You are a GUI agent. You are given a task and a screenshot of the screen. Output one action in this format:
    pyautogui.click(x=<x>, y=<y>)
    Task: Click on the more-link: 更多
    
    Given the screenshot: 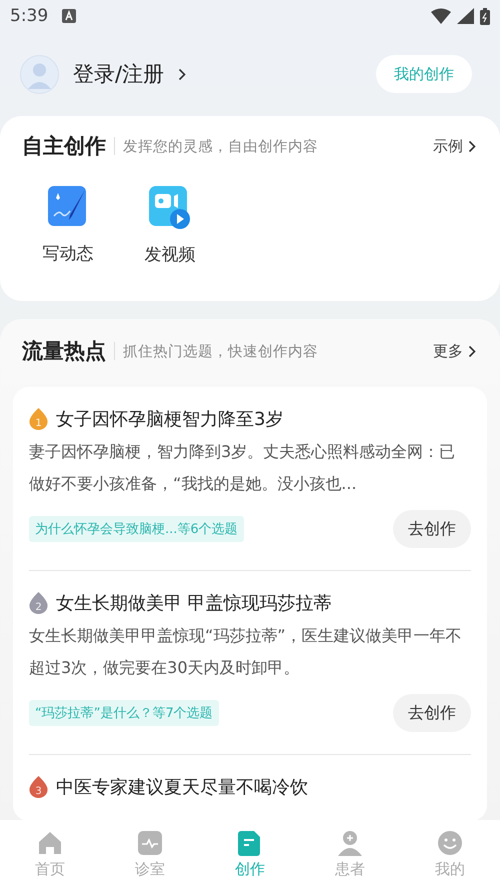 What is the action you would take?
    pyautogui.click(x=454, y=351)
    